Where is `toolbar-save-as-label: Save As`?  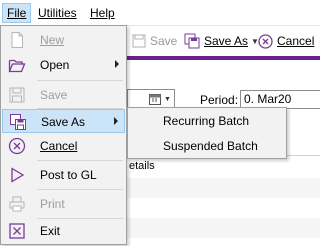
toolbar-save-as-label: Save As is located at coordinates (226, 41).